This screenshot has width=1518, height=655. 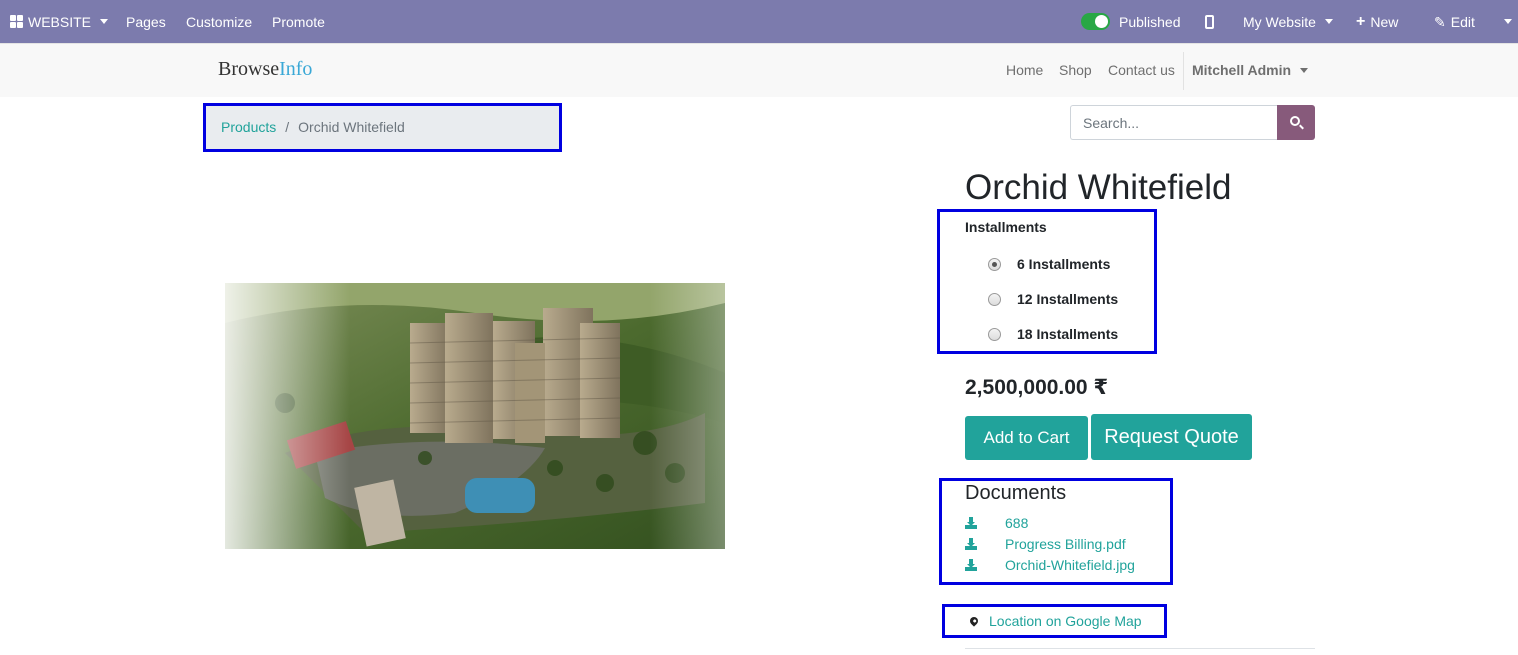 I want to click on new-content-button: + New, so click(x=1377, y=21).